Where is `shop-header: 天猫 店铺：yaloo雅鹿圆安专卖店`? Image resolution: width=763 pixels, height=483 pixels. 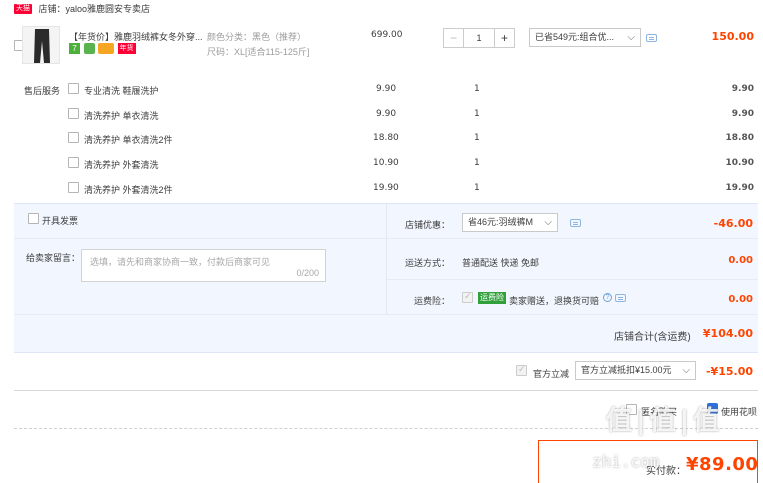 shop-header: 天猫 店铺：yaloo雅鹿圆安专卖店 is located at coordinates (82, 8).